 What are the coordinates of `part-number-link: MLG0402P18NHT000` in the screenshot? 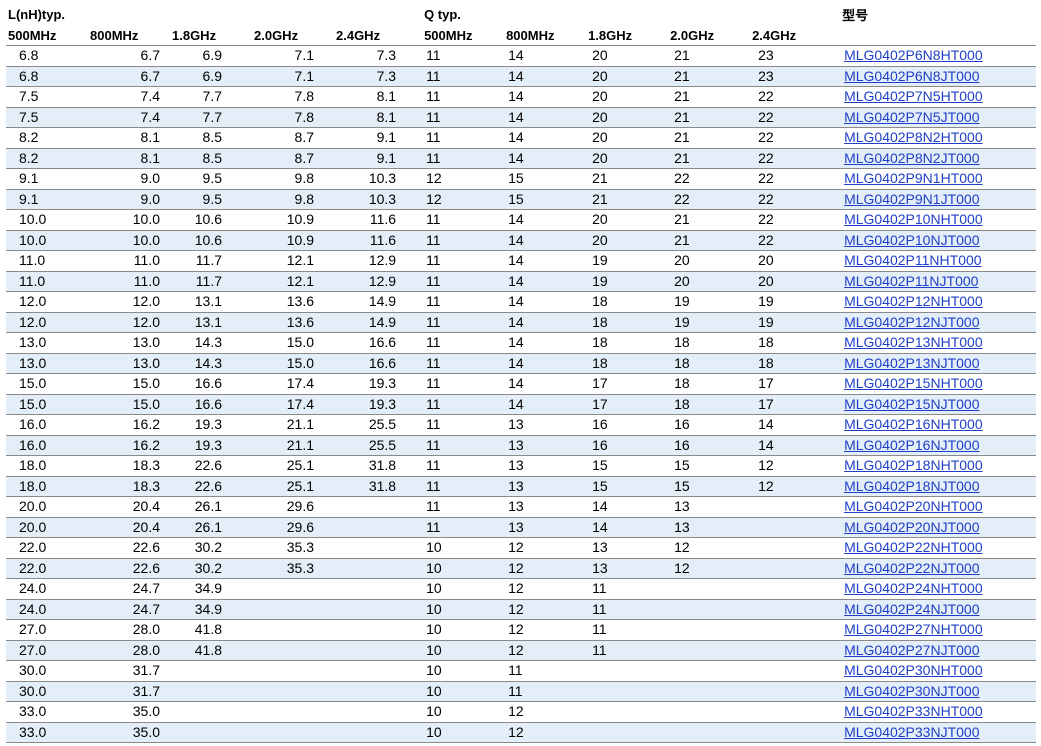 It's located at (913, 465).